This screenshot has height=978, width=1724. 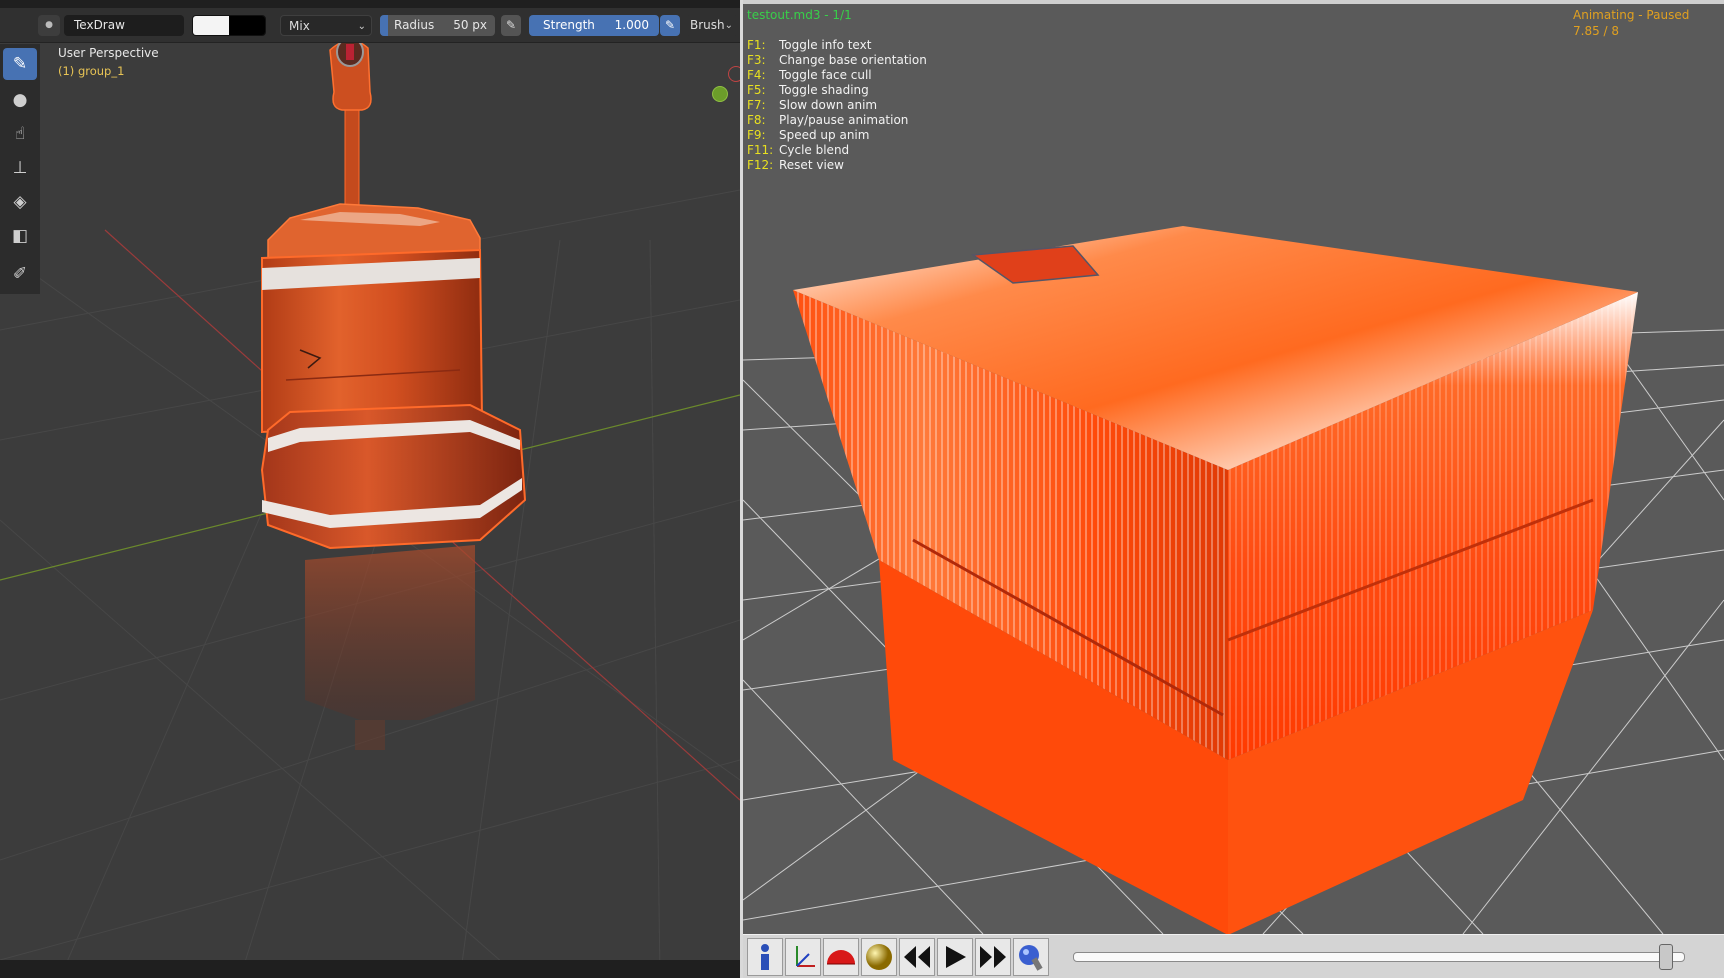 I want to click on rewind-button, so click(x=917, y=957).